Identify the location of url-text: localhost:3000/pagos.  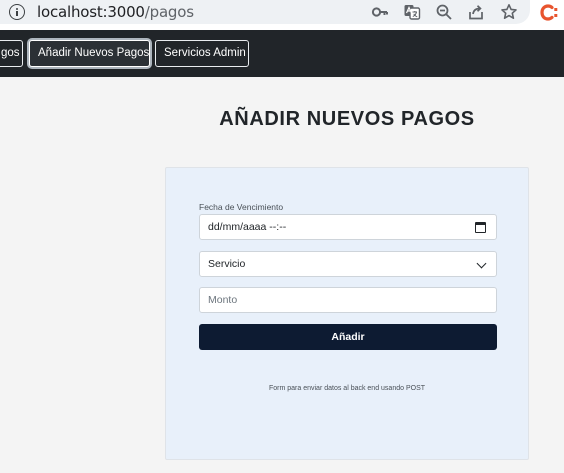
(115, 12).